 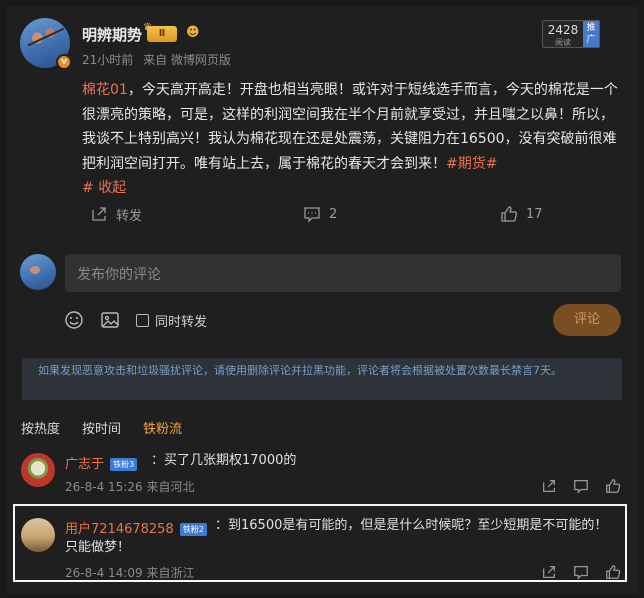 I want to click on collapse-link: # 收起, so click(x=104, y=188).